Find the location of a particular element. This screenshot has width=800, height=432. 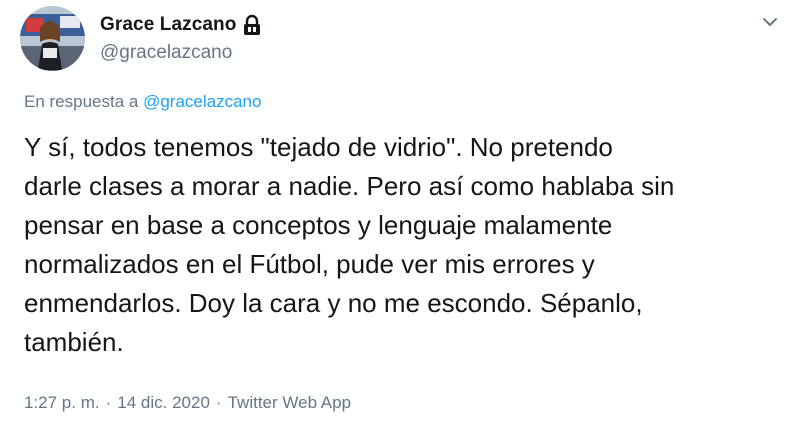

tweet-date: 14 dic. 2020 is located at coordinates (163, 403).